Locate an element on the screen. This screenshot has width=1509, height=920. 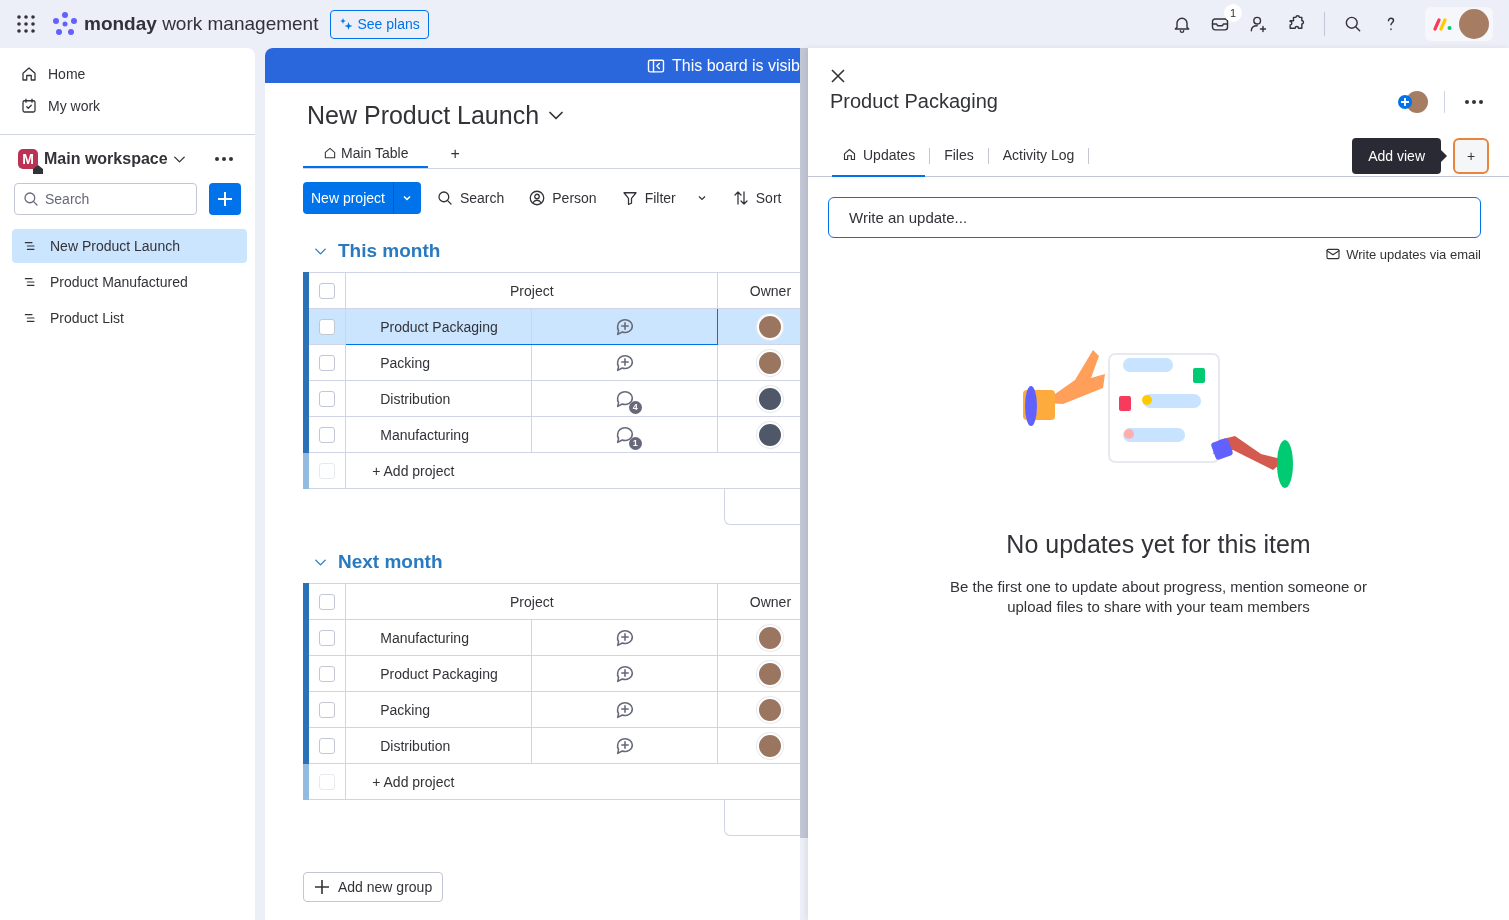
nav-item: Home is located at coordinates (127, 74).